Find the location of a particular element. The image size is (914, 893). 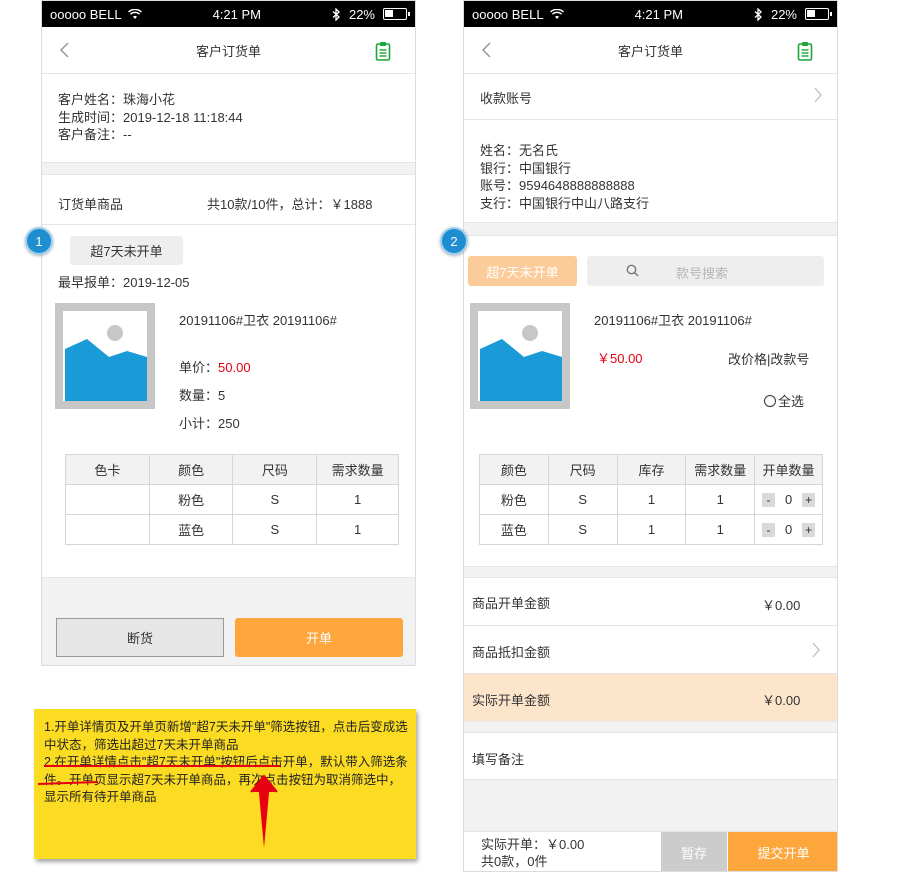

stockout-button: 断货 is located at coordinates (140, 637).